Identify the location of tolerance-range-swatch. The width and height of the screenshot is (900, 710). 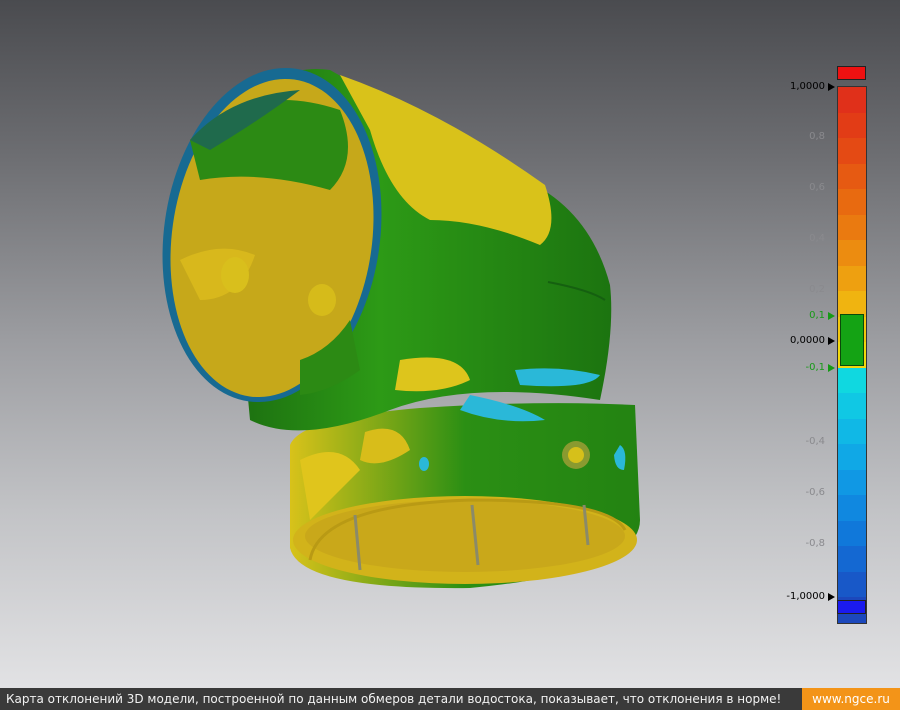
(852, 340).